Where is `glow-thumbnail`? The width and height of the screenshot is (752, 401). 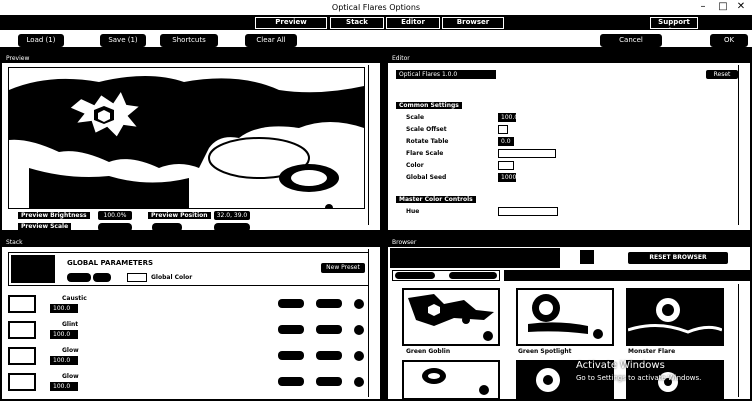 glow-thumbnail is located at coordinates (22, 356).